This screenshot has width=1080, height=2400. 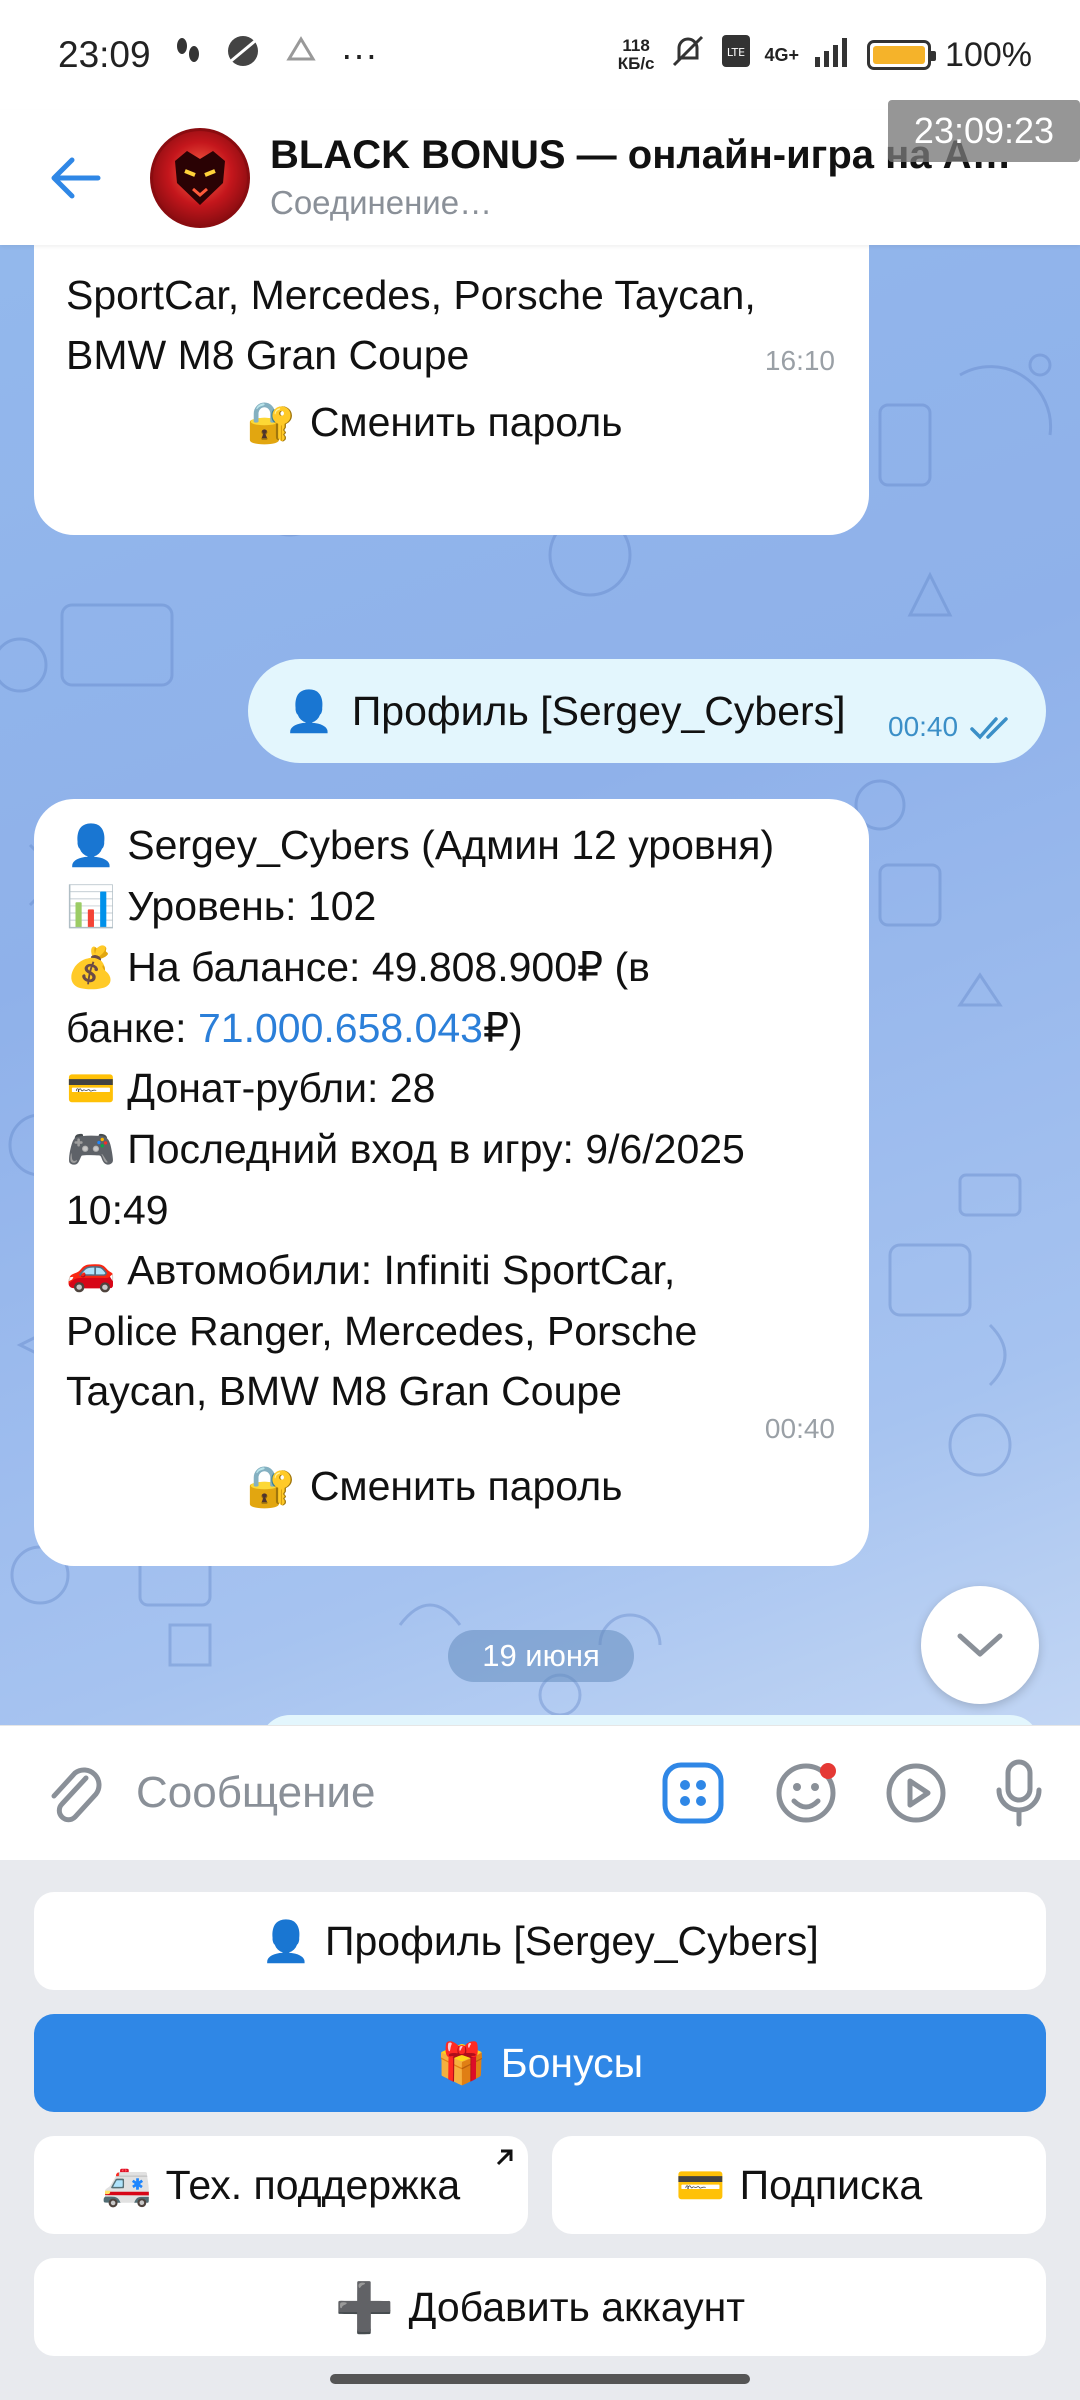 What do you see at coordinates (344, 1391) in the screenshot?
I see `profile-cars-line: Taycan, BMW M8 Gran Coupe` at bounding box center [344, 1391].